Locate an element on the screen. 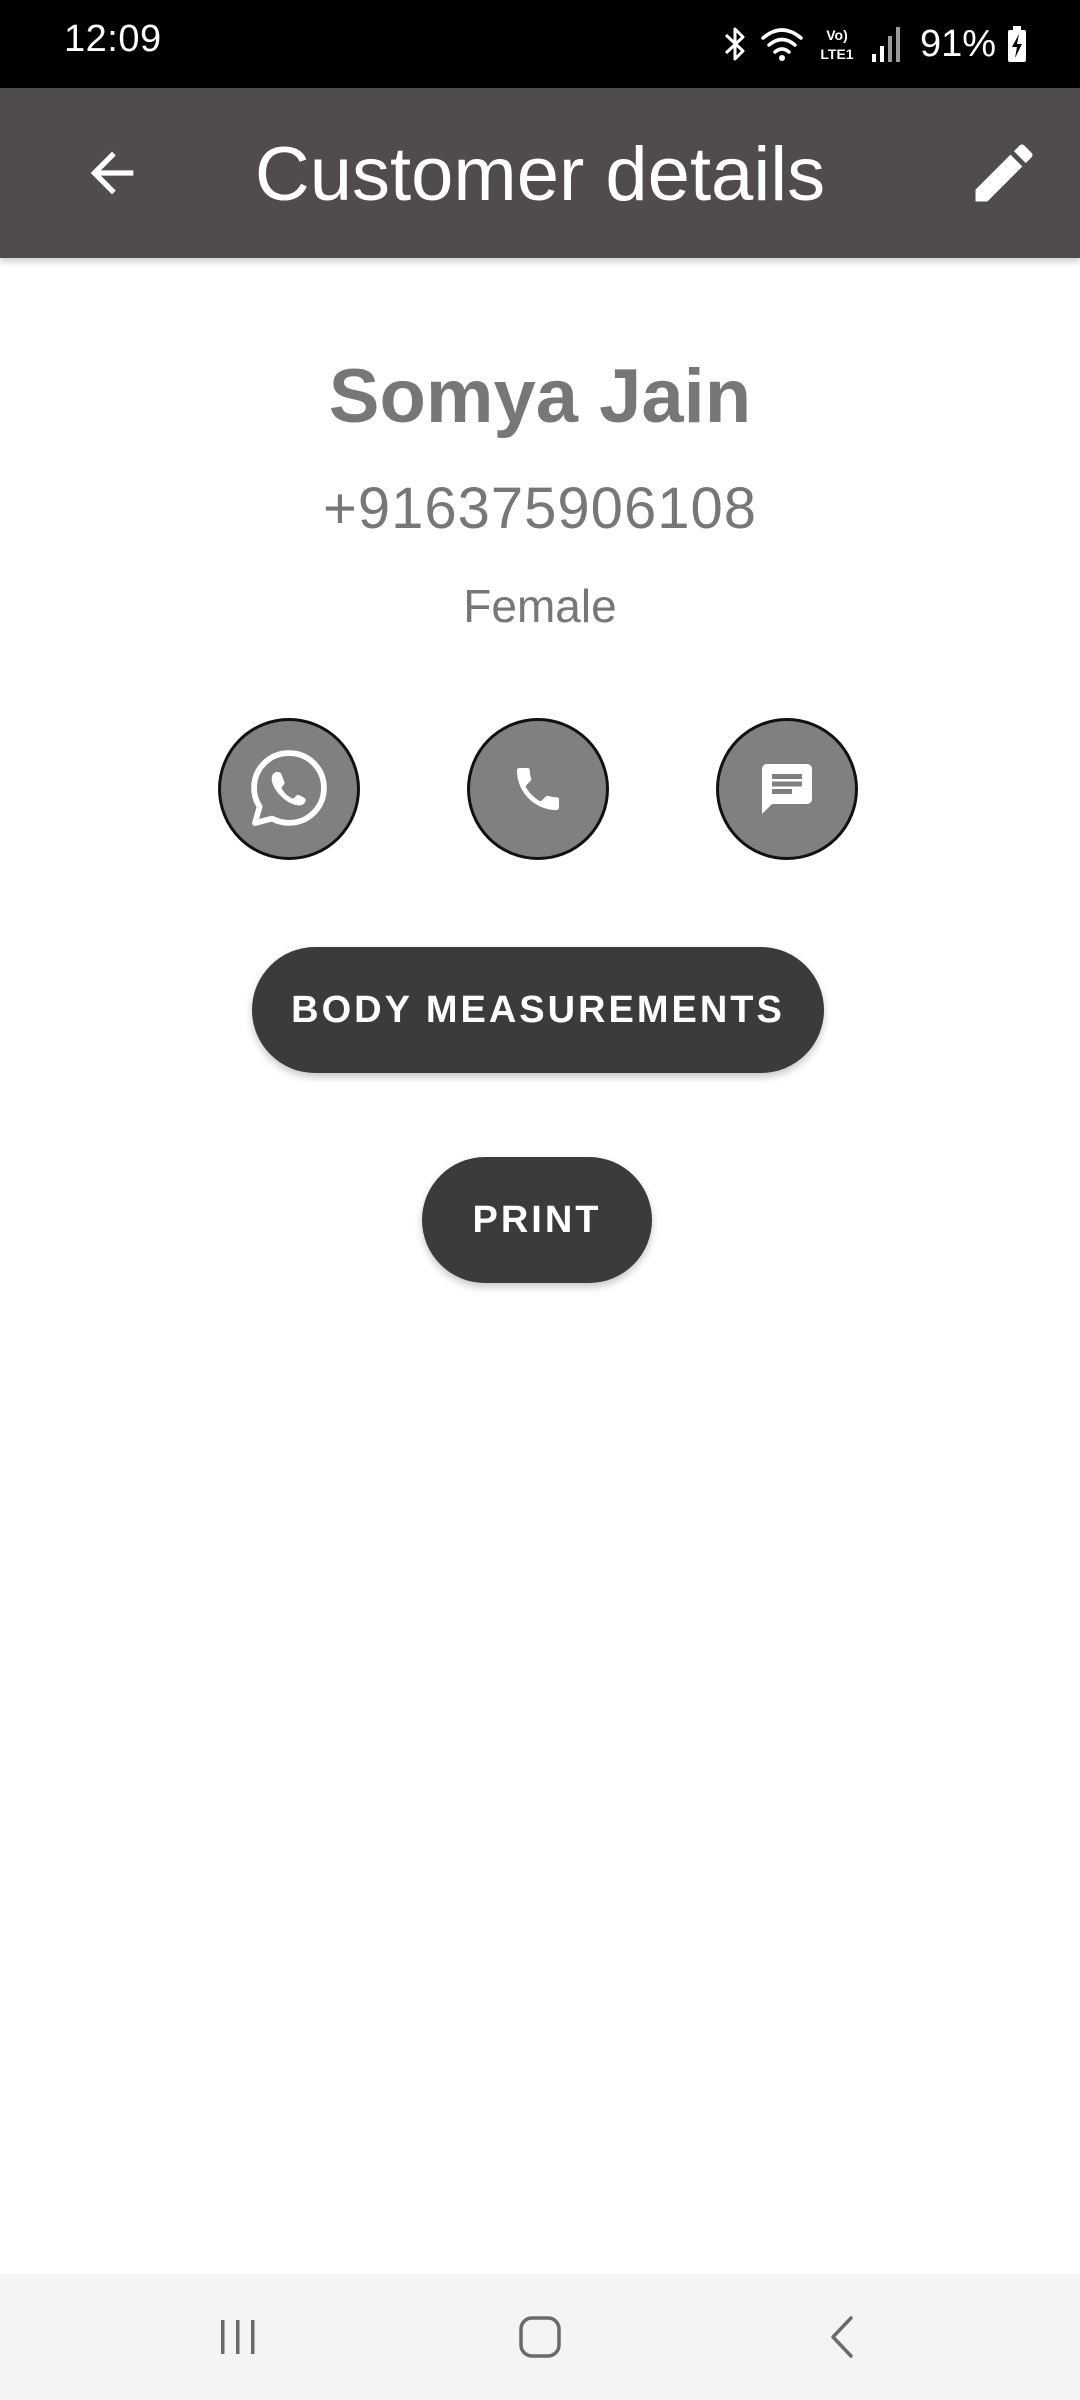  message-button is located at coordinates (787, 789).